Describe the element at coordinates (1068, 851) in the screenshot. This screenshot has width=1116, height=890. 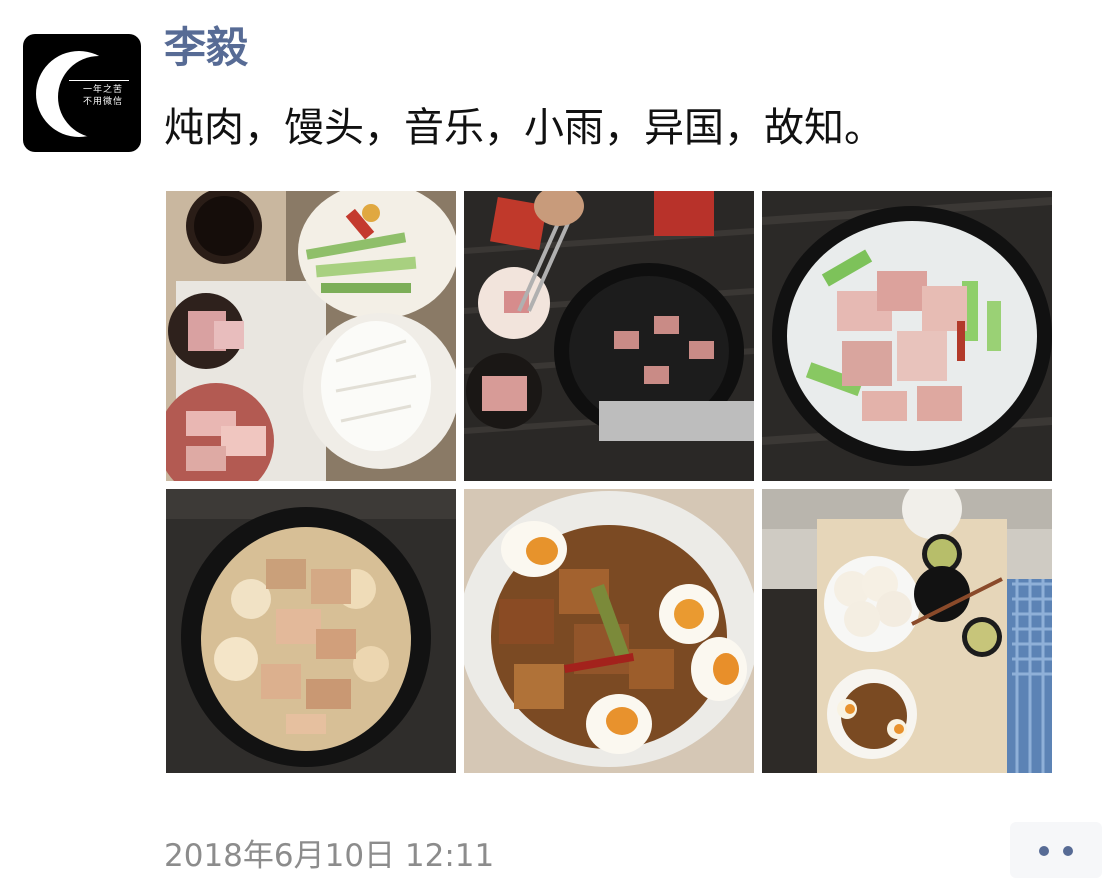
I see `more-dots-icon-dot` at that location.